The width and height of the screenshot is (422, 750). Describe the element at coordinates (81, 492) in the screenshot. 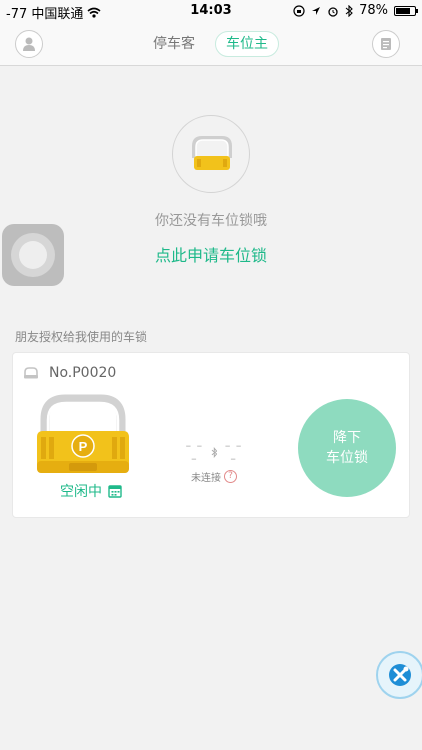

I see `lock-status-text: 空闲中` at that location.